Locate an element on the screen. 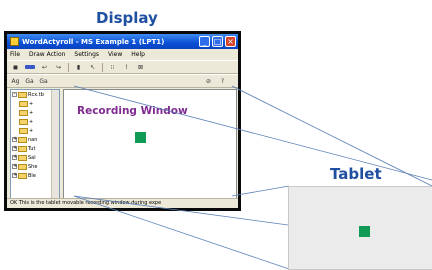 The width and height of the screenshot is (432, 270). tablet-pen-marker is located at coordinates (364, 231).